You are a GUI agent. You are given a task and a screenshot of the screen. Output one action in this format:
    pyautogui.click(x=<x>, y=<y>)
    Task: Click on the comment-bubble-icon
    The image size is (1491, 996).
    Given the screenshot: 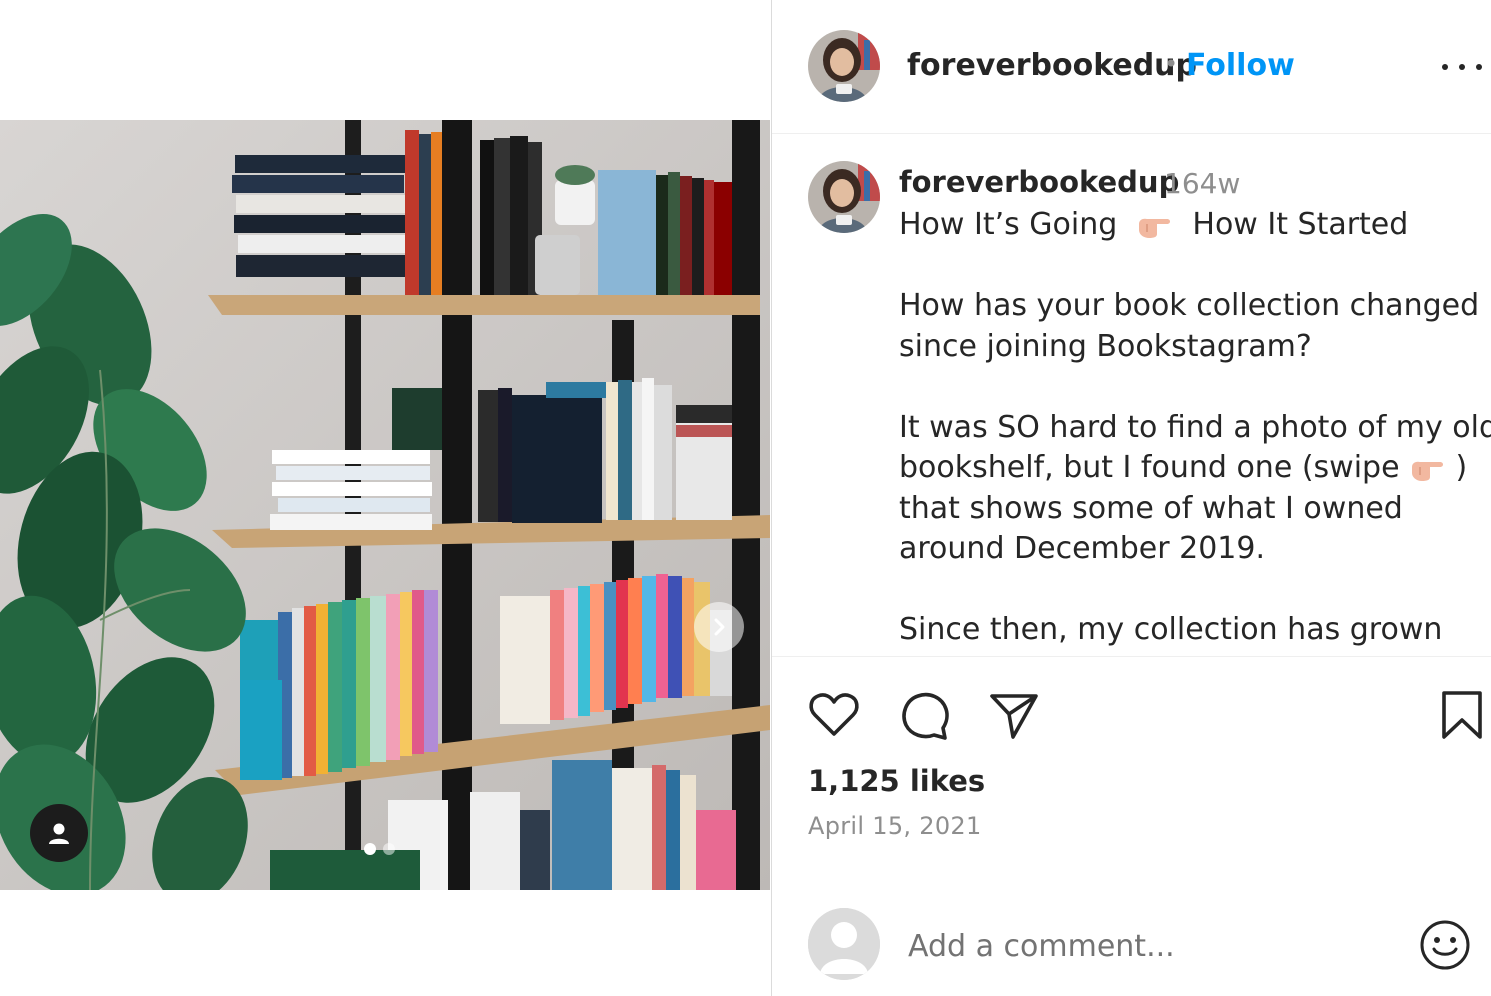 What is the action you would take?
    pyautogui.click(x=925, y=716)
    